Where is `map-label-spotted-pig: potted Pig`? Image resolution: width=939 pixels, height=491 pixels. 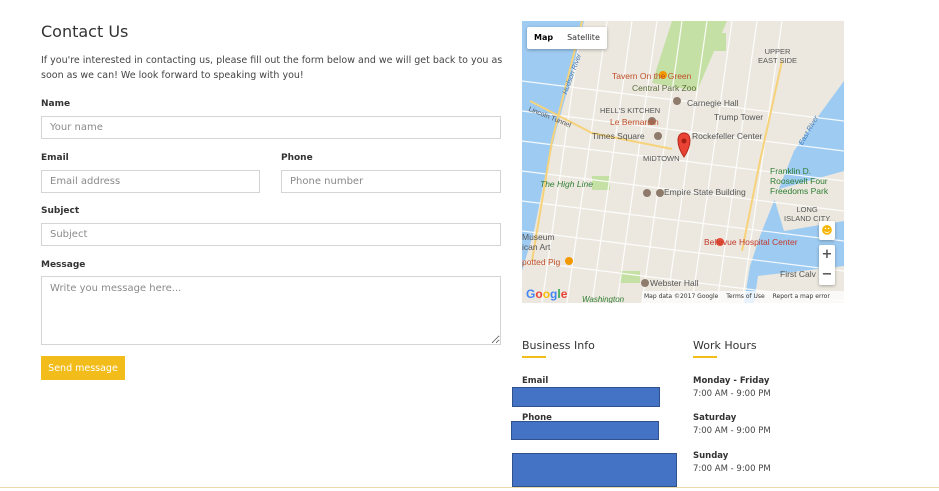 map-label-spotted-pig: potted Pig is located at coordinates (541, 262).